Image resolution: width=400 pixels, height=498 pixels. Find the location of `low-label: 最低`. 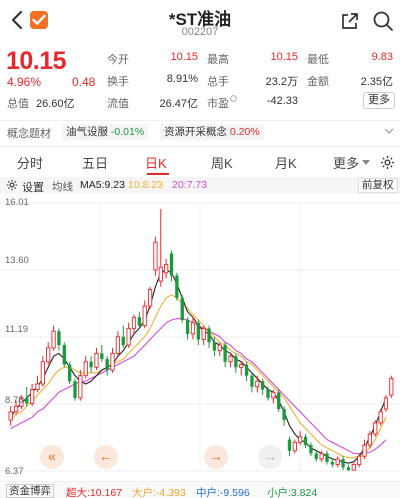

low-label: 最低 is located at coordinates (318, 60).